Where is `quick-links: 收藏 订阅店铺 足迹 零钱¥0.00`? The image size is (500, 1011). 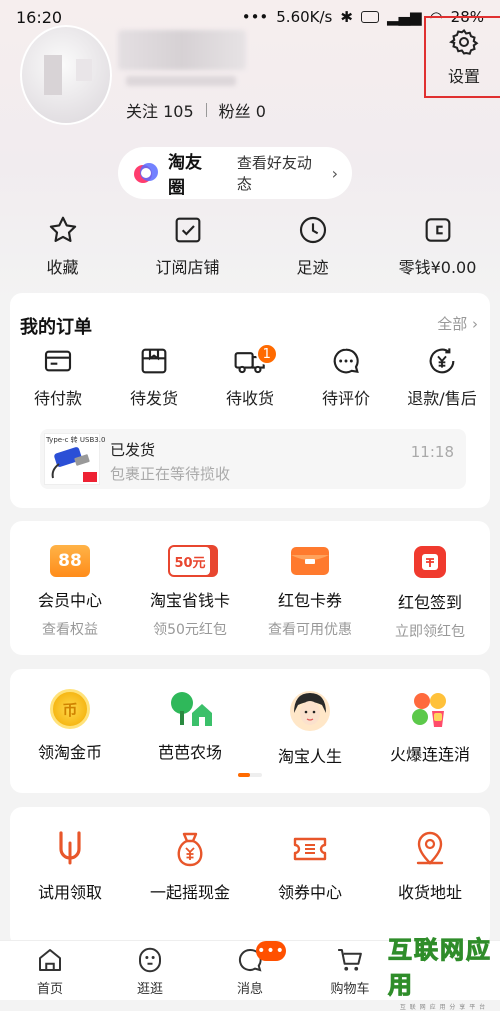 quick-links: 收藏 订阅店铺 足迹 零钱¥0.00 is located at coordinates (250, 249).